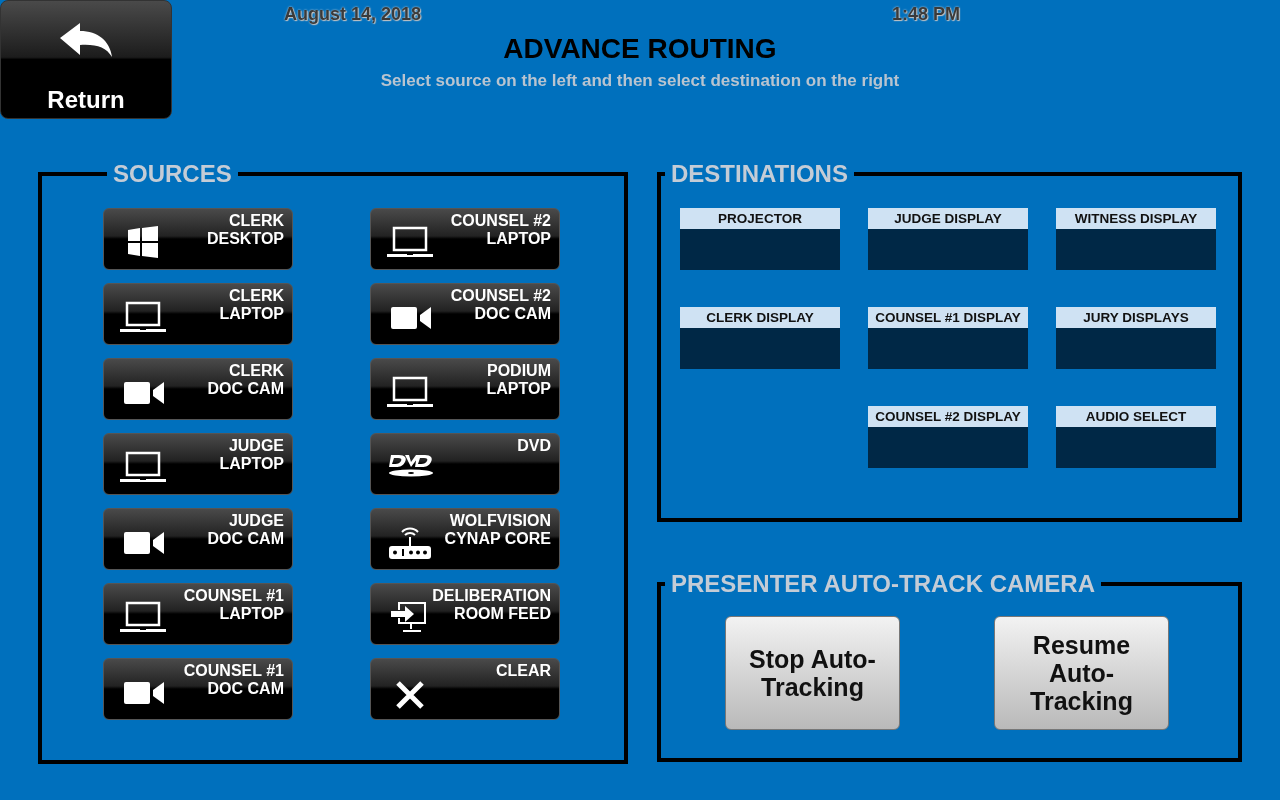  What do you see at coordinates (465, 464) in the screenshot?
I see `source-button: DVD` at bounding box center [465, 464].